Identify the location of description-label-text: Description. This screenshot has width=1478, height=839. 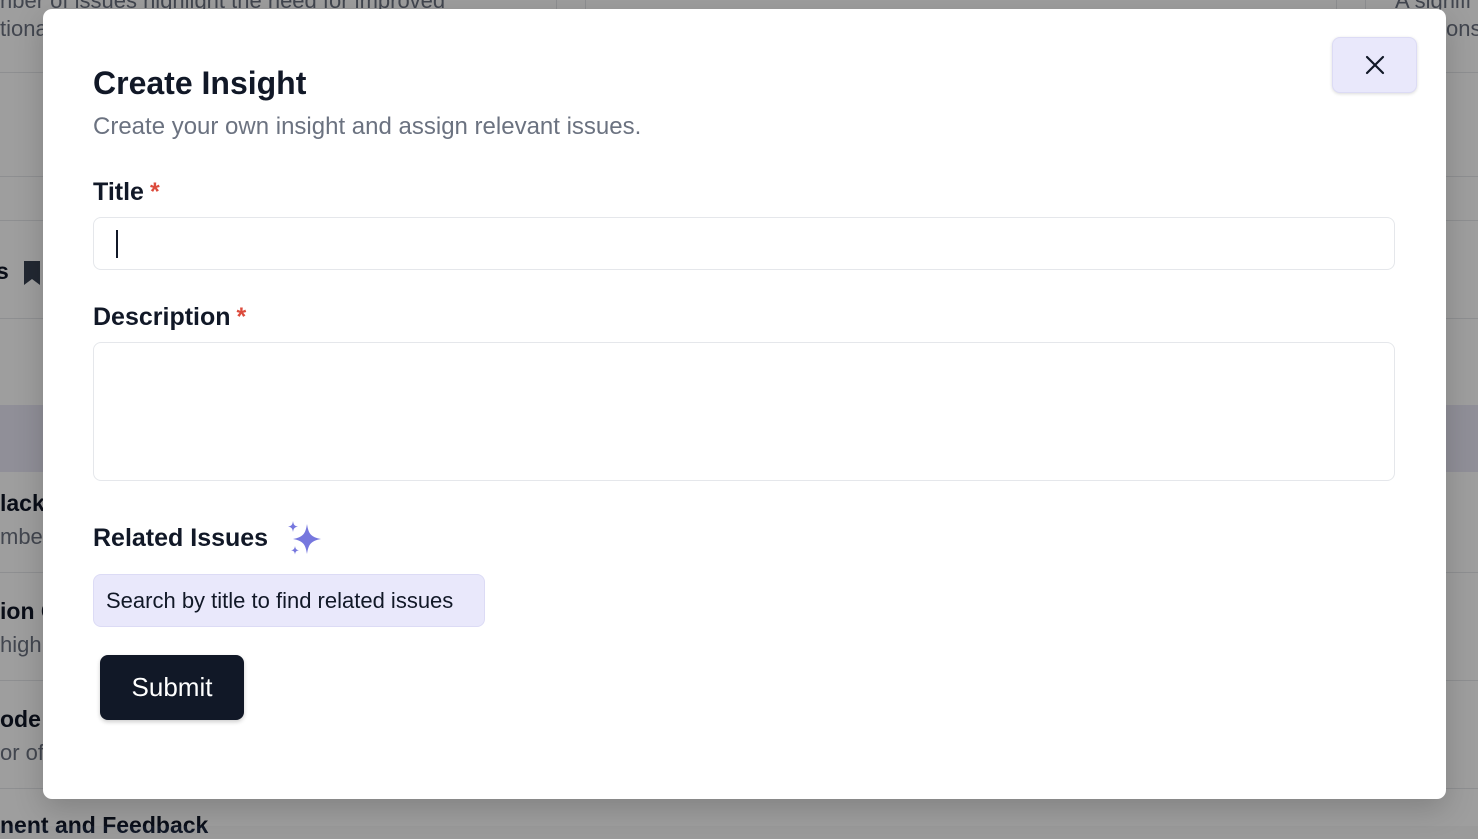
(162, 317).